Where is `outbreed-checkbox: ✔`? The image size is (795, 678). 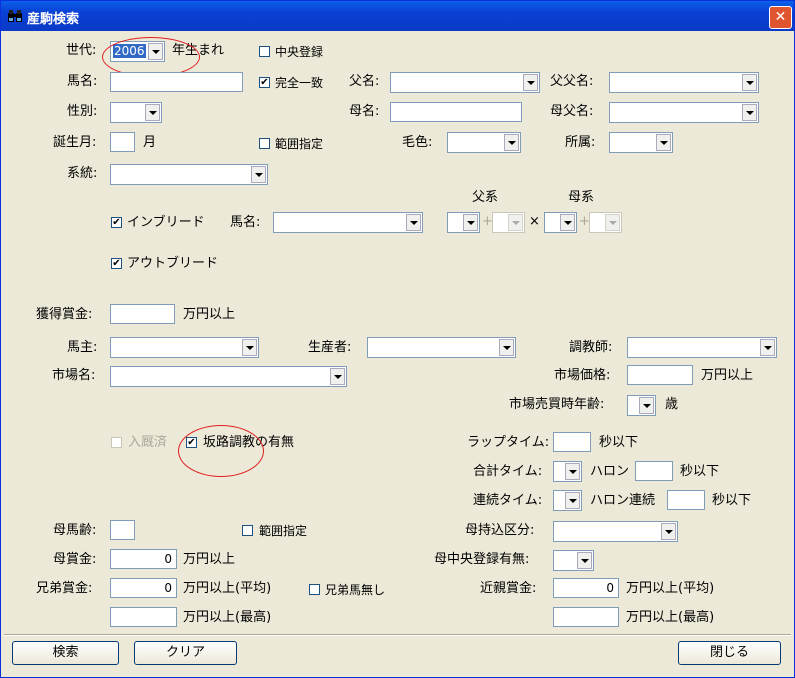 outbreed-checkbox: ✔ is located at coordinates (116, 263).